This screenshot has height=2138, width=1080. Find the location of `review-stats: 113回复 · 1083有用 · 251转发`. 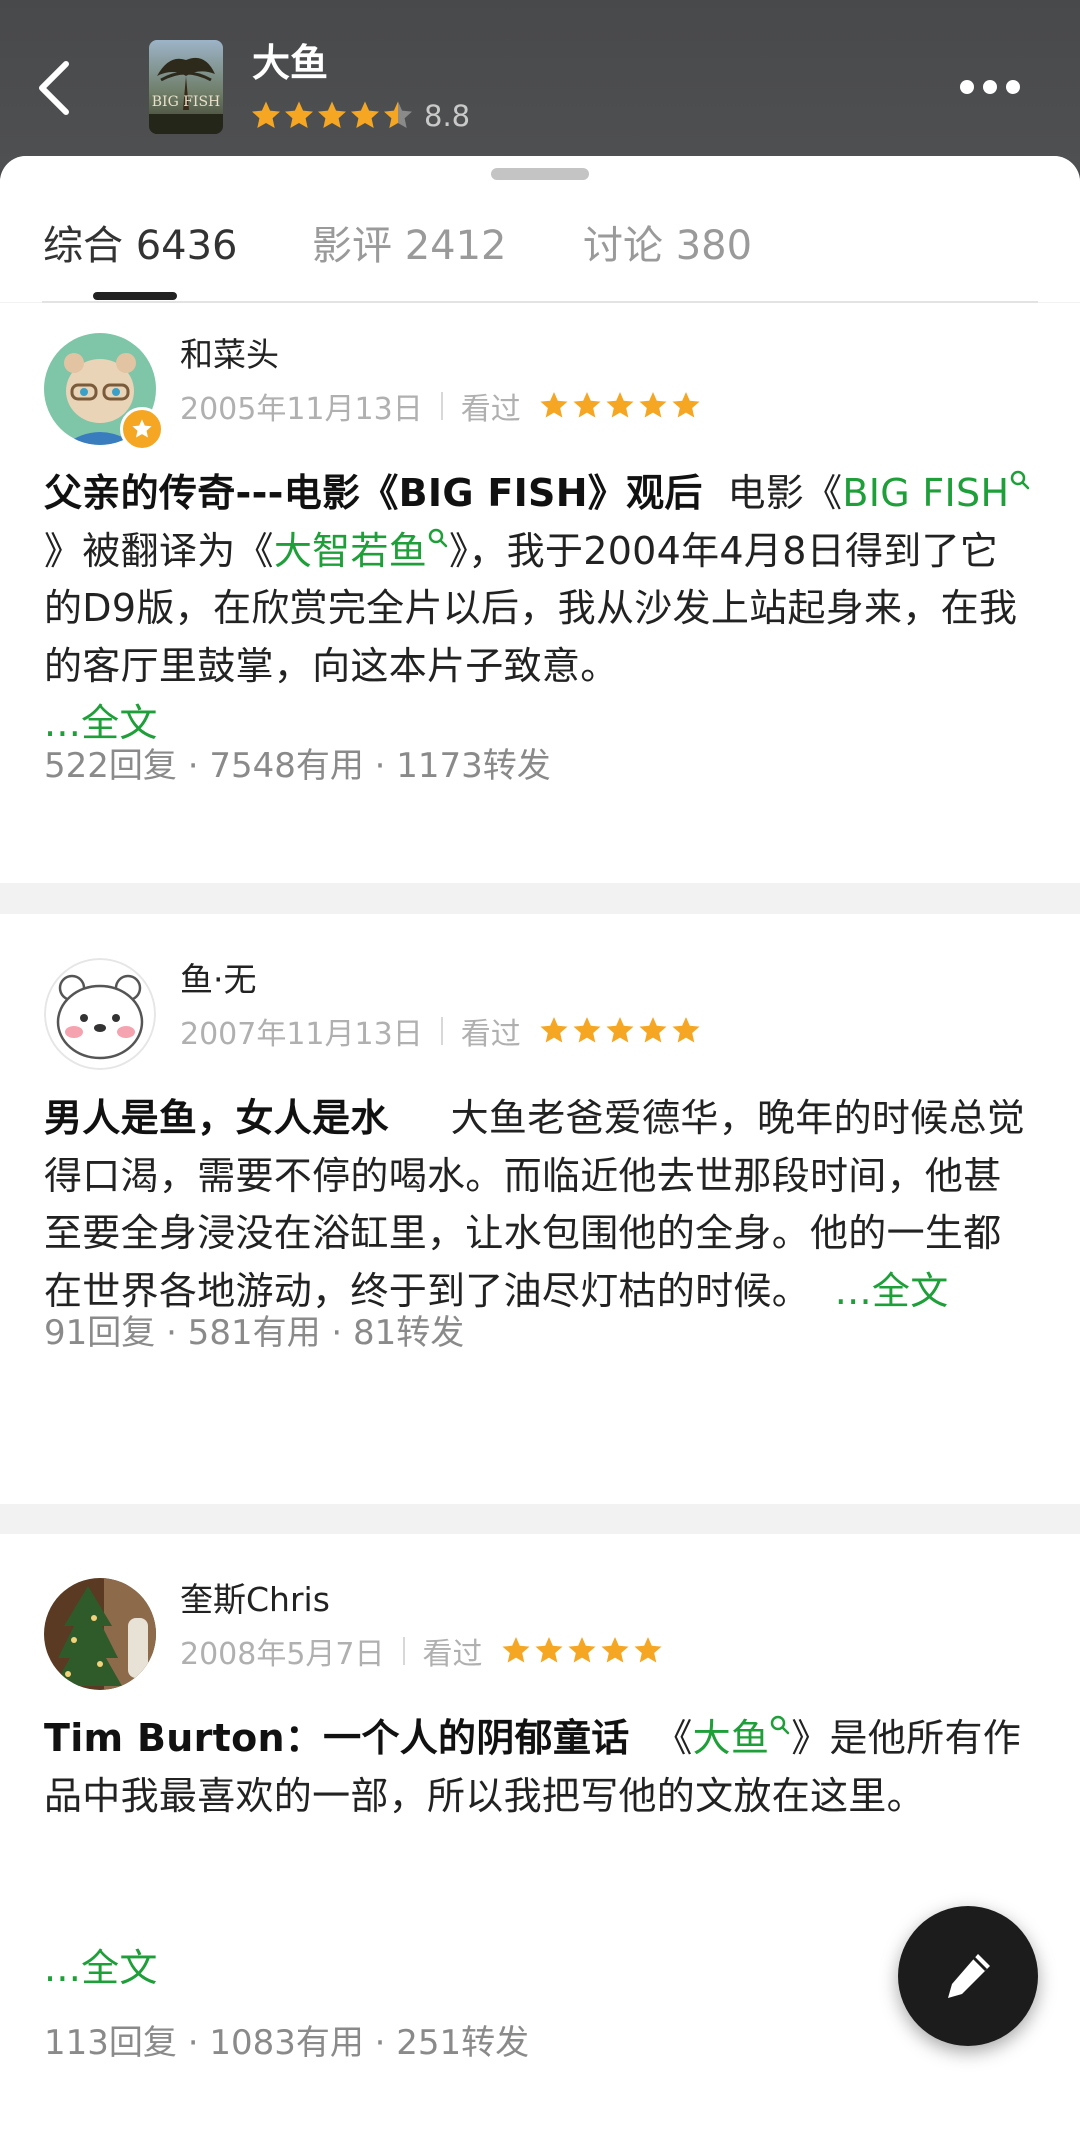

review-stats: 113回复 · 1083有用 · 251转发 is located at coordinates (287, 2043).